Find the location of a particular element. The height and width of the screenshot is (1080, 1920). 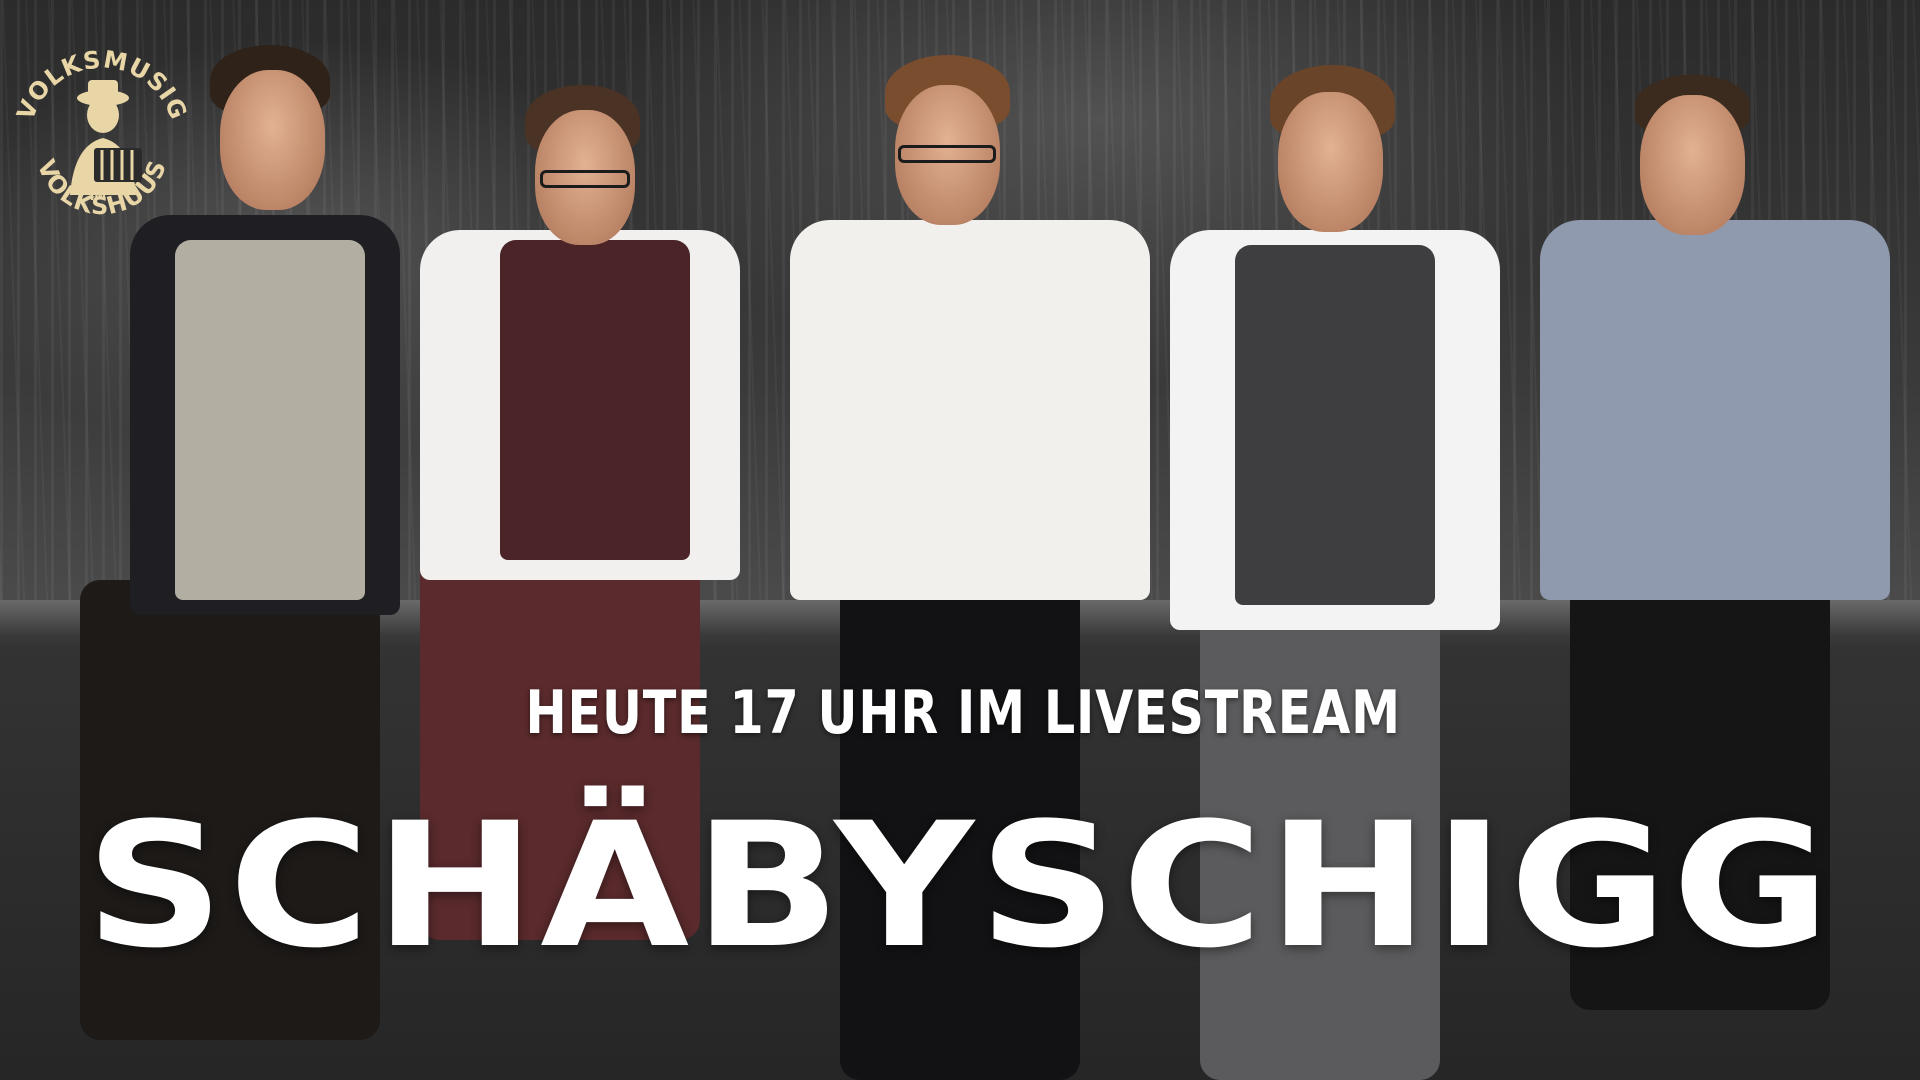

logo-middle-text: IM is located at coordinates (98, 196).